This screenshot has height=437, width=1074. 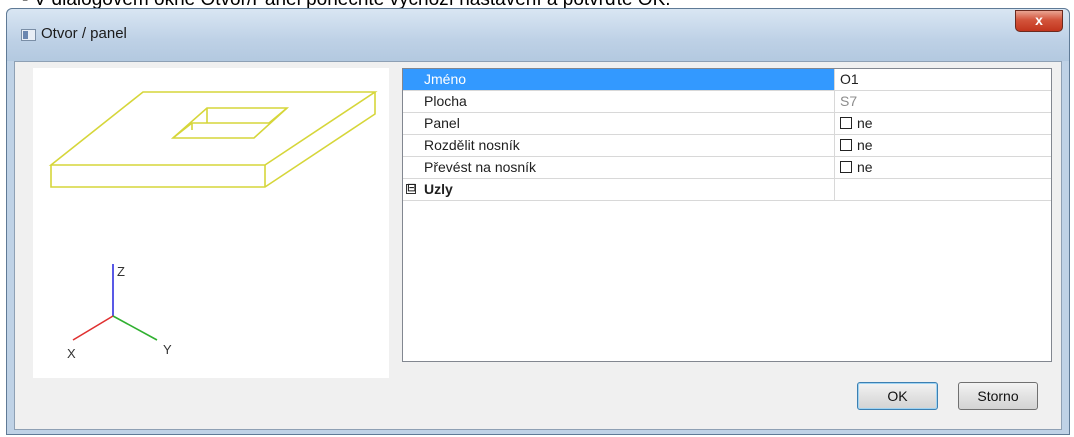 I want to click on property-row-rozdelit-nosnik: Rozdělit nosník ne, so click(x=727, y=146).